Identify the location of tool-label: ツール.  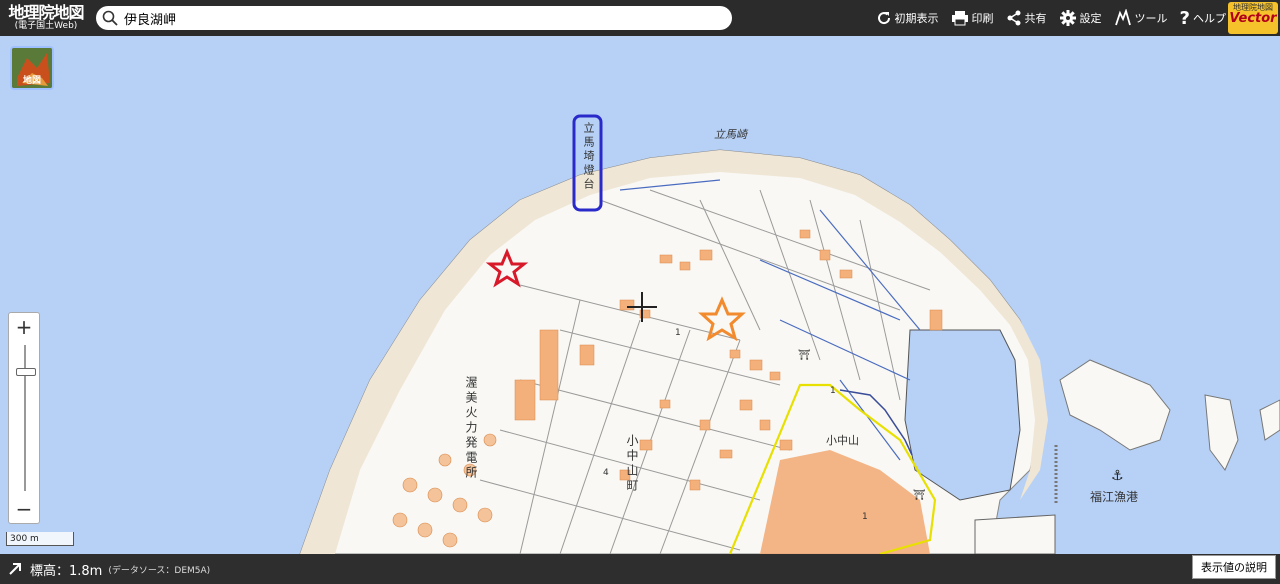
(1151, 18).